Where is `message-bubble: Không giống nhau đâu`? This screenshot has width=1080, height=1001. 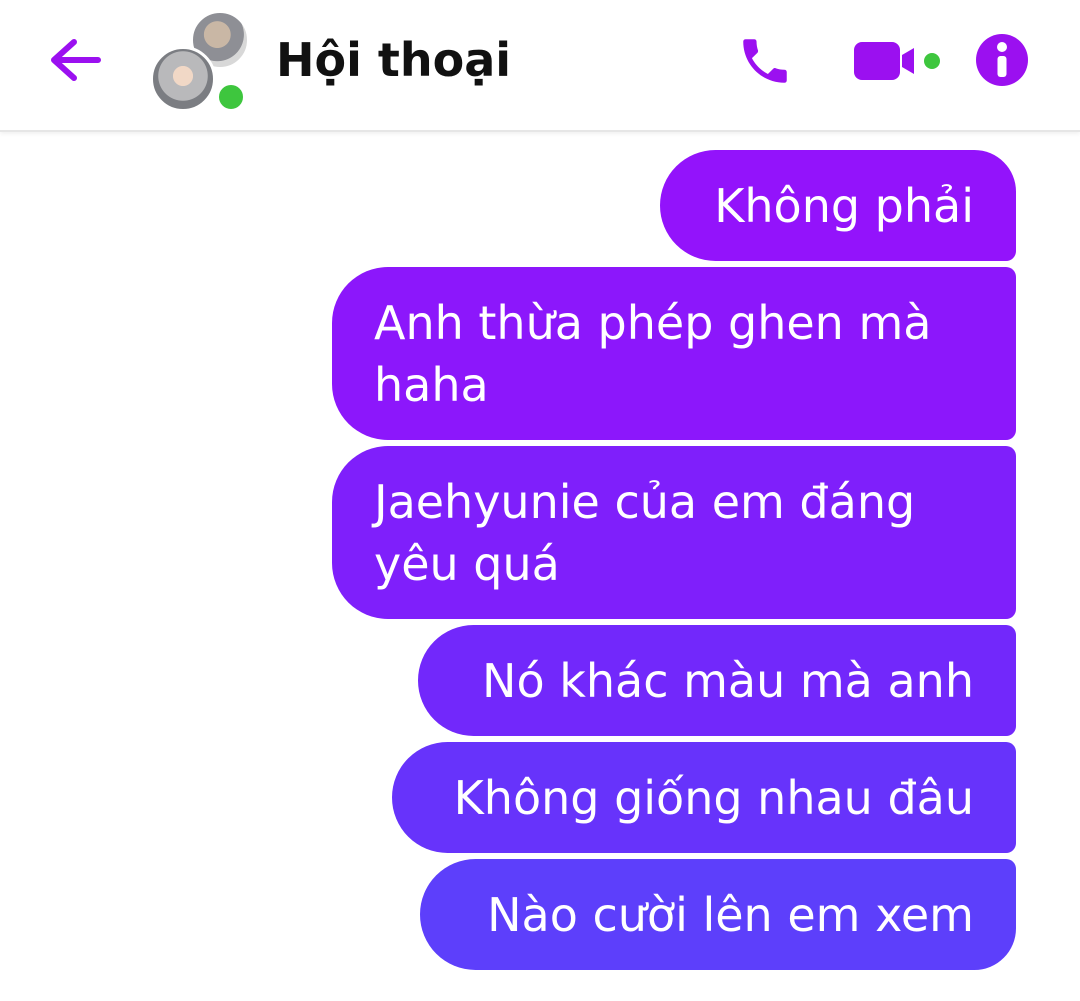 message-bubble: Không giống nhau đâu is located at coordinates (704, 797).